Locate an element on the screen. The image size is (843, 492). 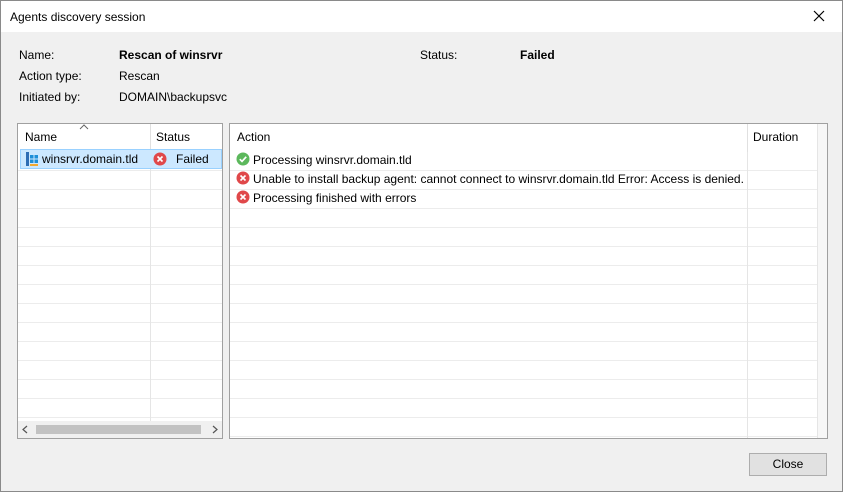
column-header-duration: Duration is located at coordinates (775, 137).